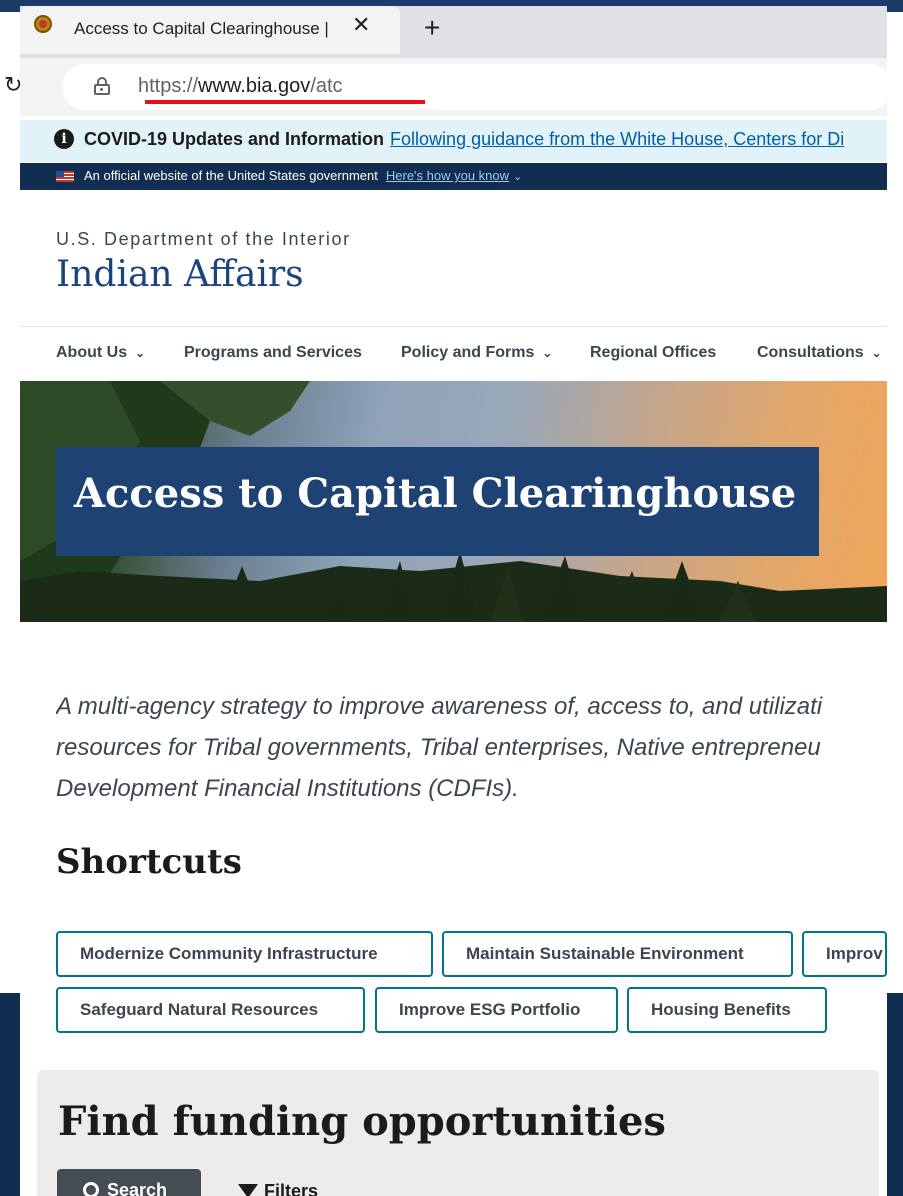 The height and width of the screenshot is (1196, 903). Describe the element at coordinates (64, 139) in the screenshot. I see `info-icon: i` at that location.